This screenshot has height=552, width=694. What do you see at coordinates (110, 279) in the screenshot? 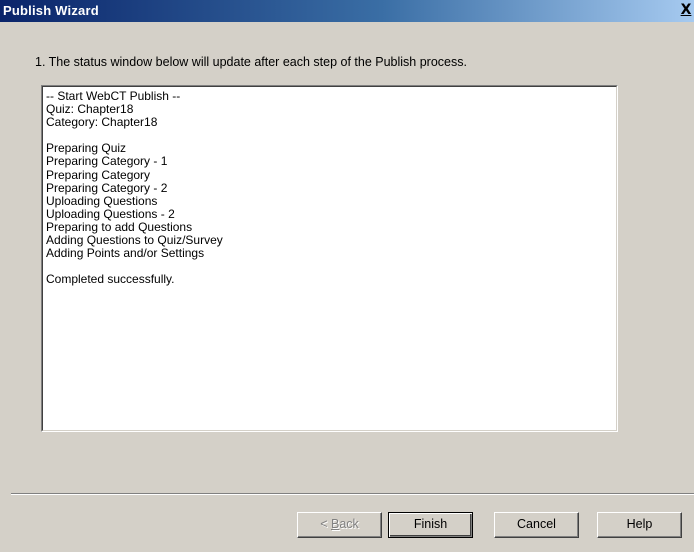
I see `status-line-completed: Completed successfully.` at bounding box center [110, 279].